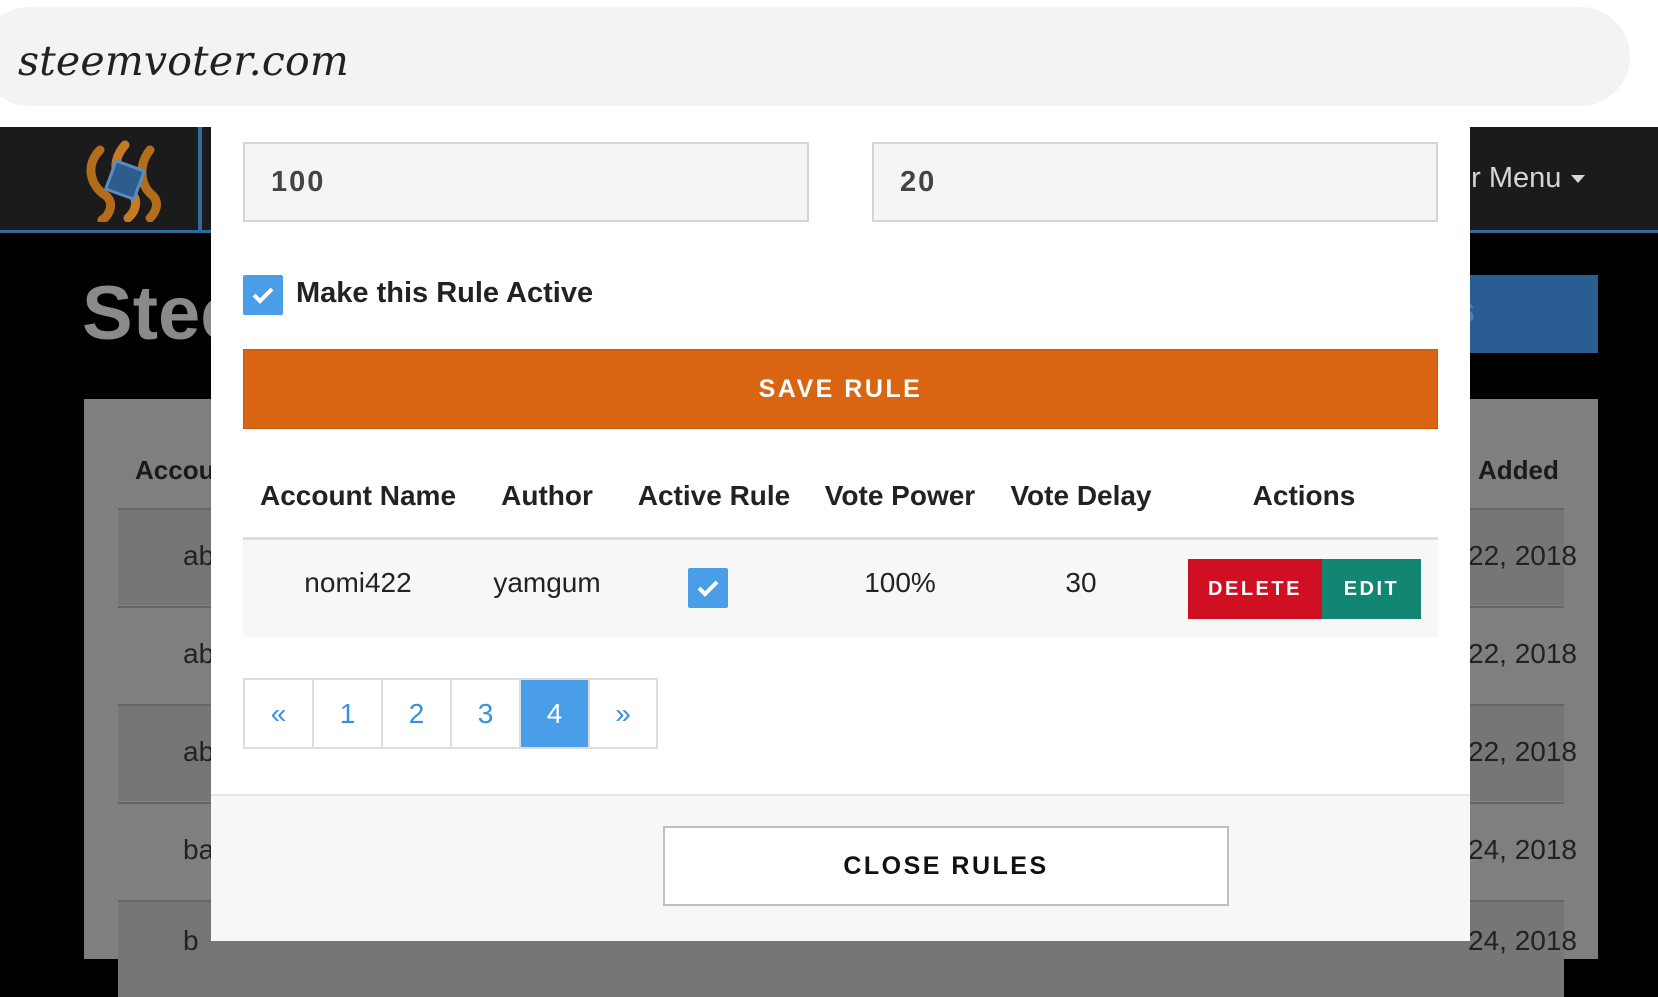 The width and height of the screenshot is (1658, 997). I want to click on vote-delay-input: 20, so click(1155, 182).